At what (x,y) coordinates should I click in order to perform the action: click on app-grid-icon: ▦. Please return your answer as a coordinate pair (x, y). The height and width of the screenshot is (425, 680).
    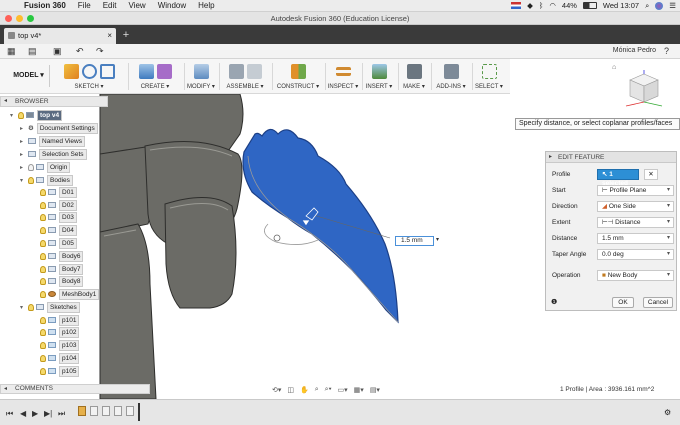
    Looking at the image, I should click on (11, 51).